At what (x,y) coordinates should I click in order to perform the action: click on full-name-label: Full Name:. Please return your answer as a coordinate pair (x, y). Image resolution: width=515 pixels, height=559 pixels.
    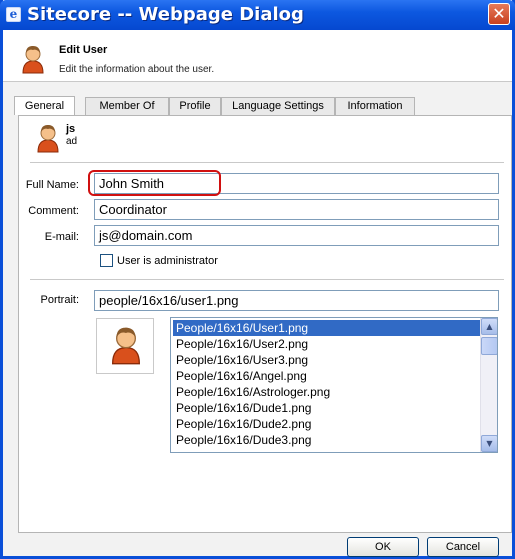
    Looking at the image, I should click on (52, 185).